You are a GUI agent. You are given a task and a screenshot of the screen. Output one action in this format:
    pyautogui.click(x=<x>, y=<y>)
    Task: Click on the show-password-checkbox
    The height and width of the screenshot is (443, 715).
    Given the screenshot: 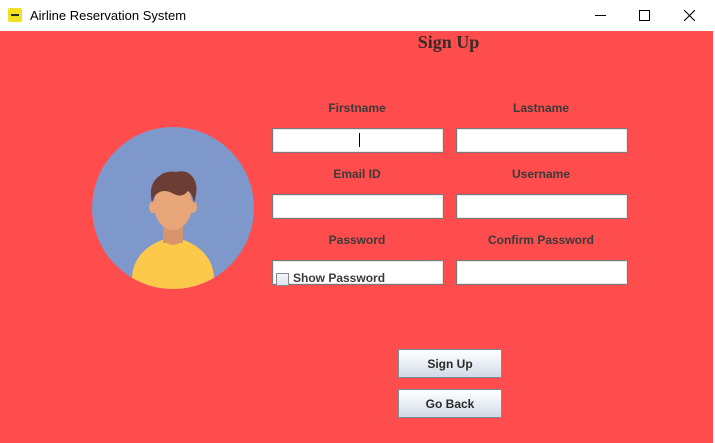 What is the action you would take?
    pyautogui.click(x=282, y=279)
    